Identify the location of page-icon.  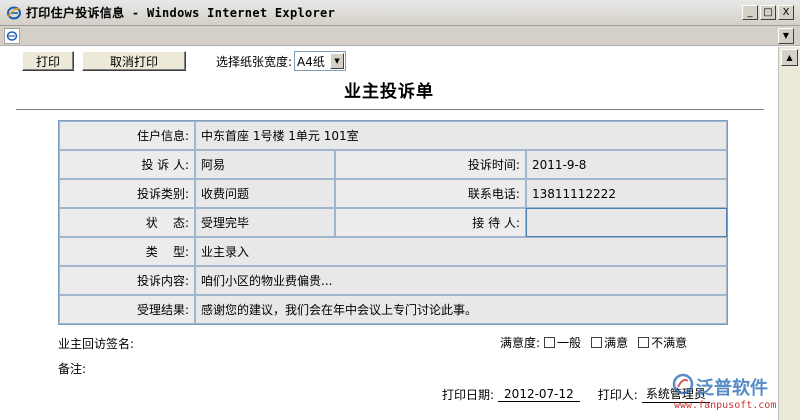
(12, 35).